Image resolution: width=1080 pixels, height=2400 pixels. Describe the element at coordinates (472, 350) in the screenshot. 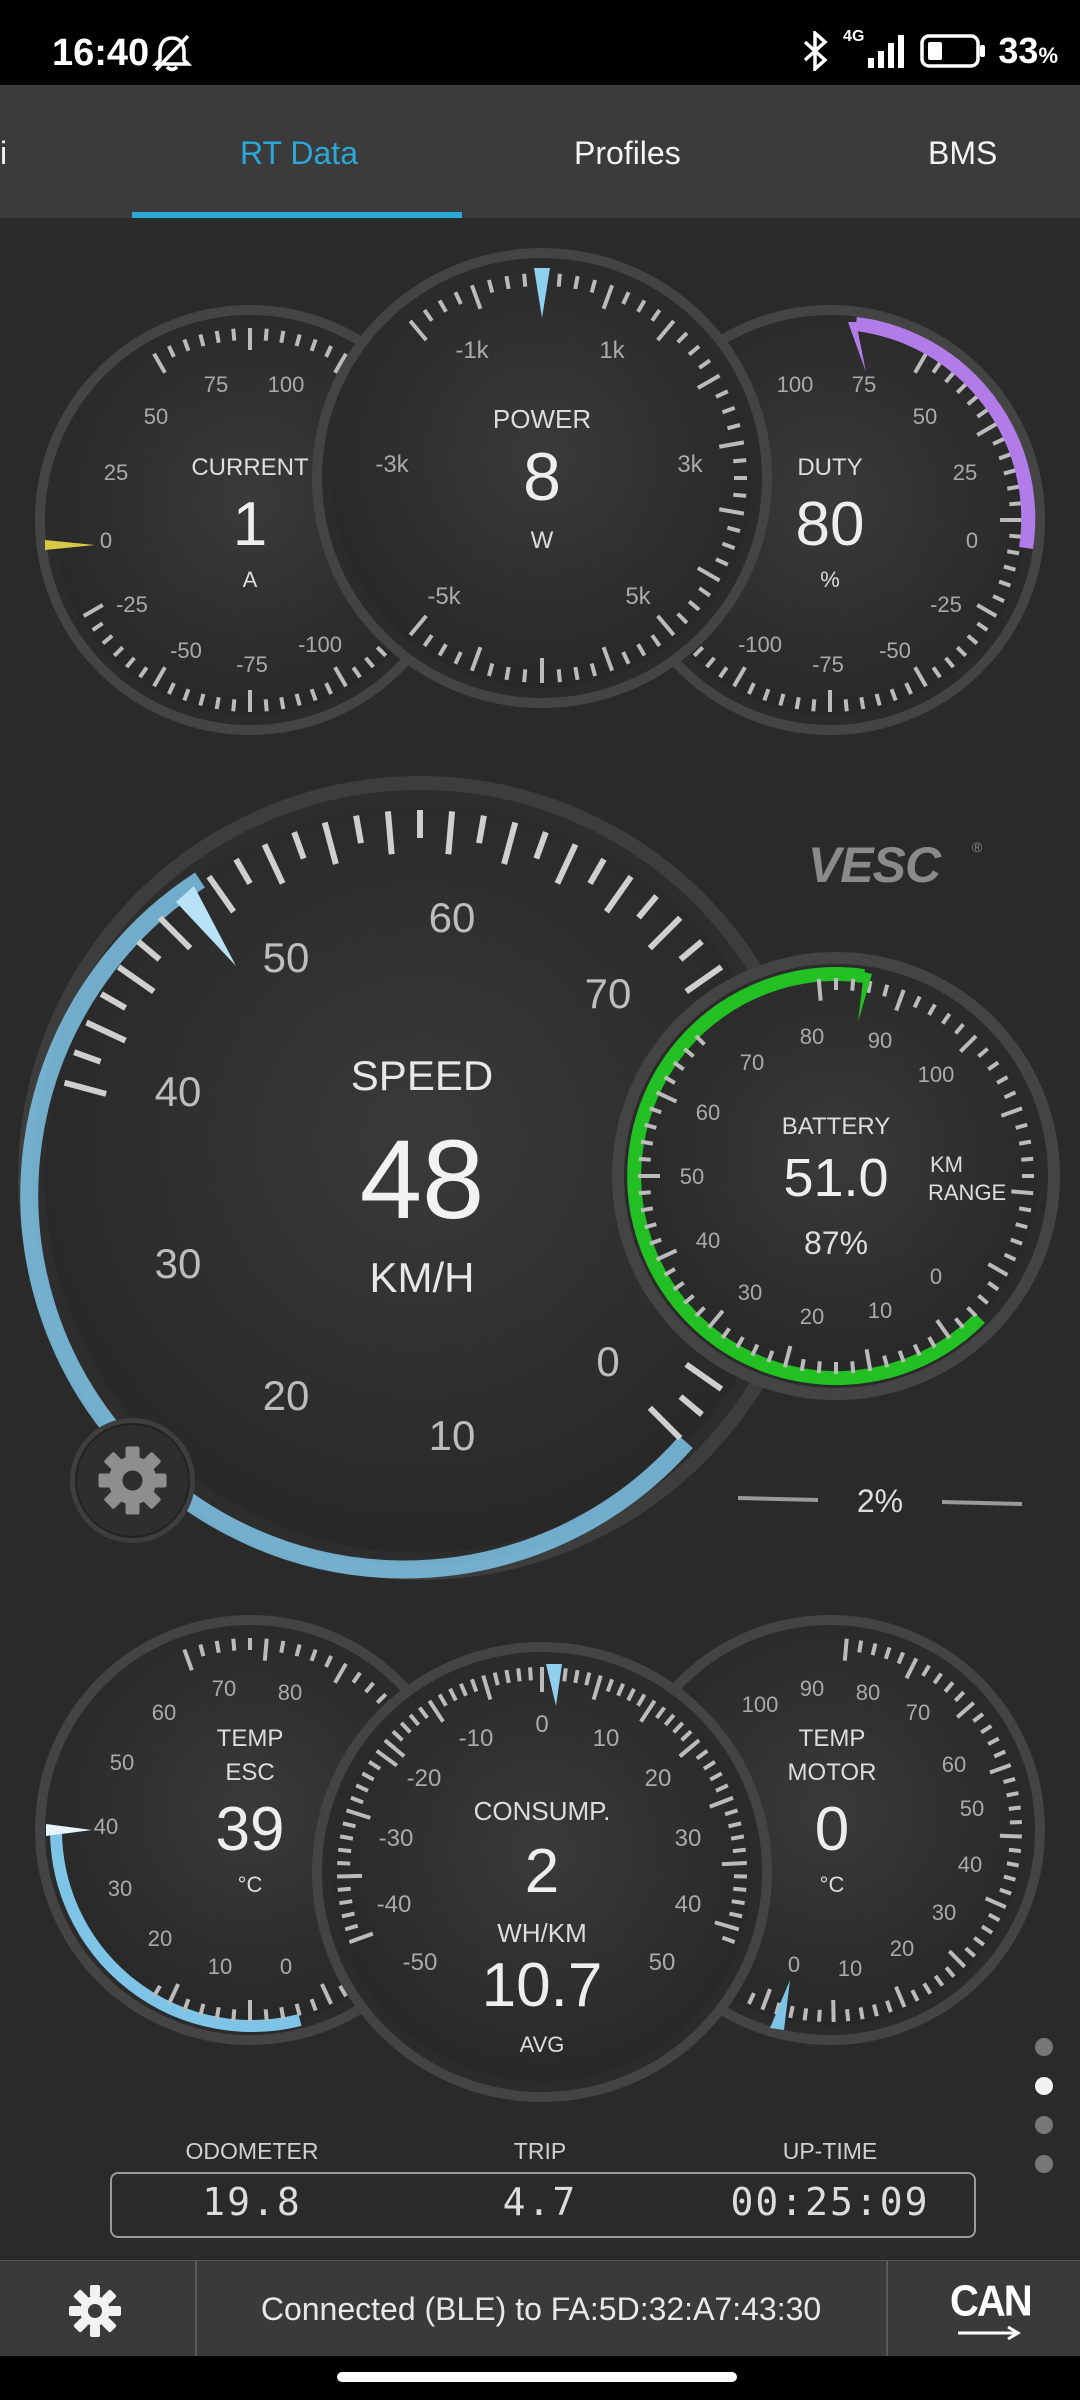

I see `power-tick-label: -1k` at that location.